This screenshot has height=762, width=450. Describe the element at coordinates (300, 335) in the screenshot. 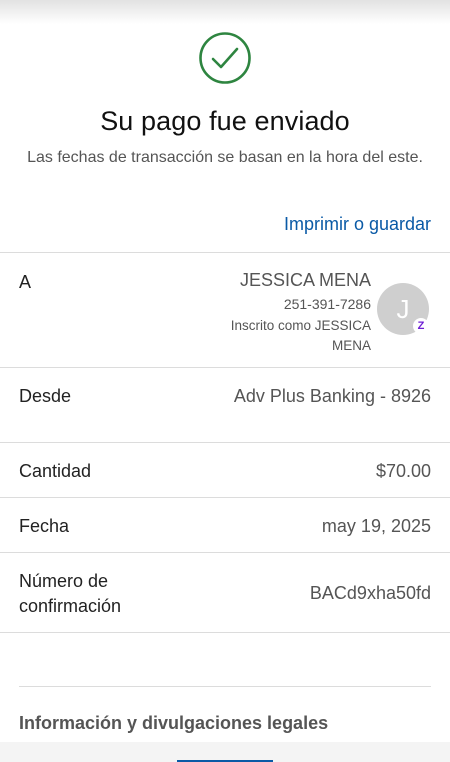

I see `recipient-enrolled-name: Inscrito como JESSICA MENA` at that location.